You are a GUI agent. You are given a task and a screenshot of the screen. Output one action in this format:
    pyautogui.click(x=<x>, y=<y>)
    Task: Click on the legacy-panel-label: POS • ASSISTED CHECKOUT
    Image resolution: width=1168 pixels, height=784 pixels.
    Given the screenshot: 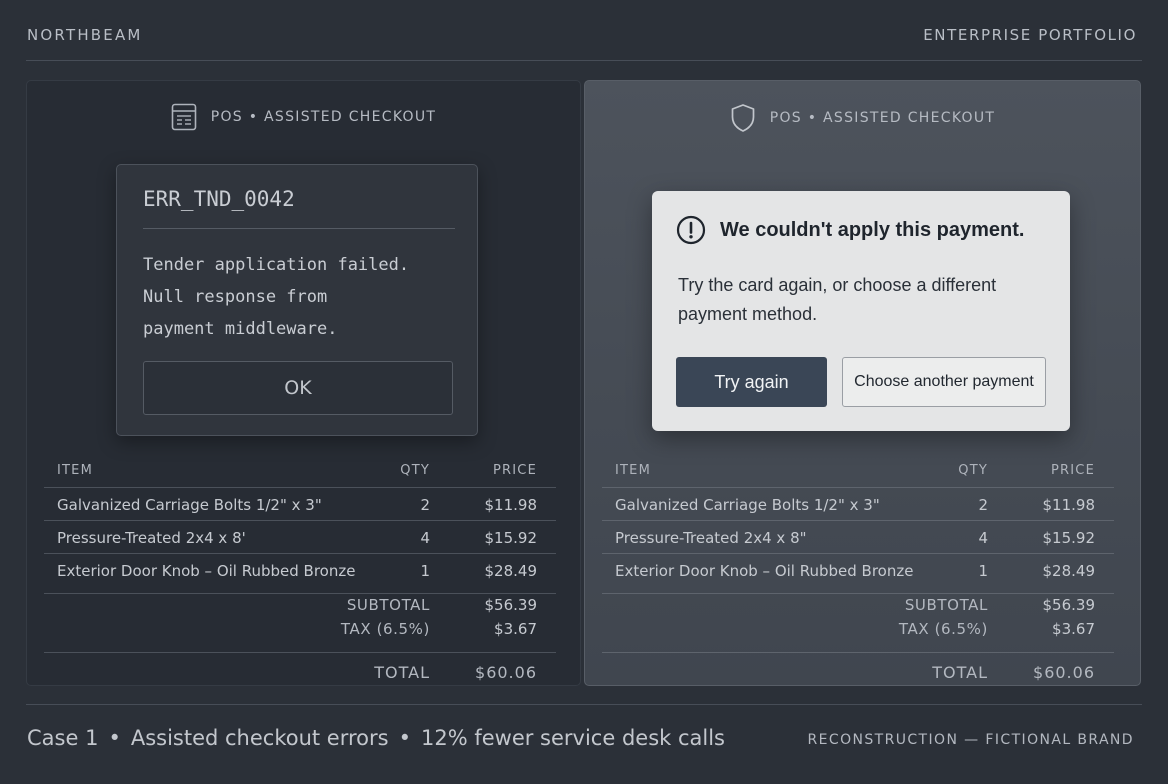 What is the action you would take?
    pyautogui.click(x=323, y=117)
    